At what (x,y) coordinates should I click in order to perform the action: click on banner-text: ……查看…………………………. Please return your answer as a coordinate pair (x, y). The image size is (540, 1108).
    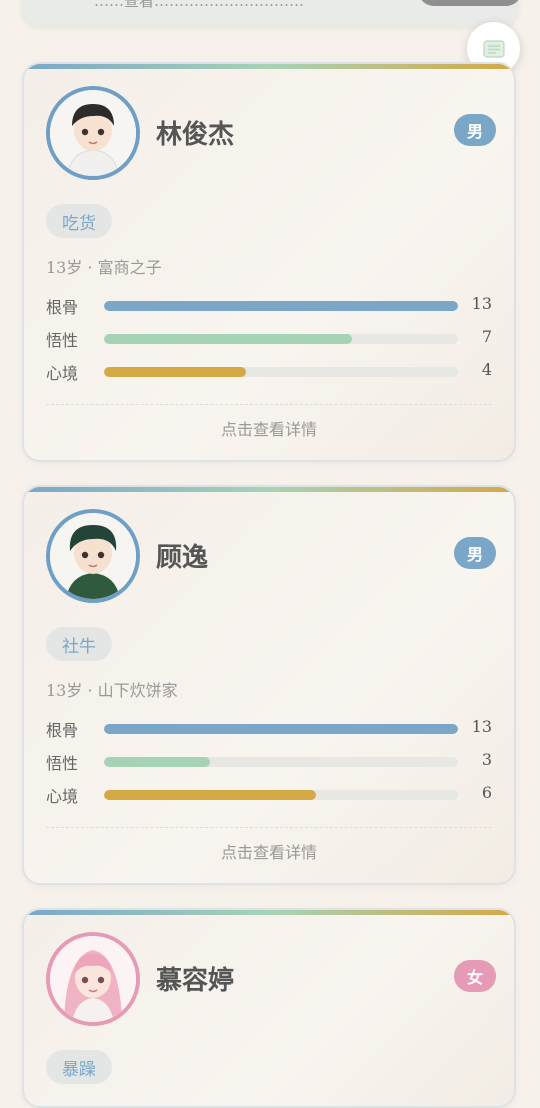
    Looking at the image, I should click on (199, 5).